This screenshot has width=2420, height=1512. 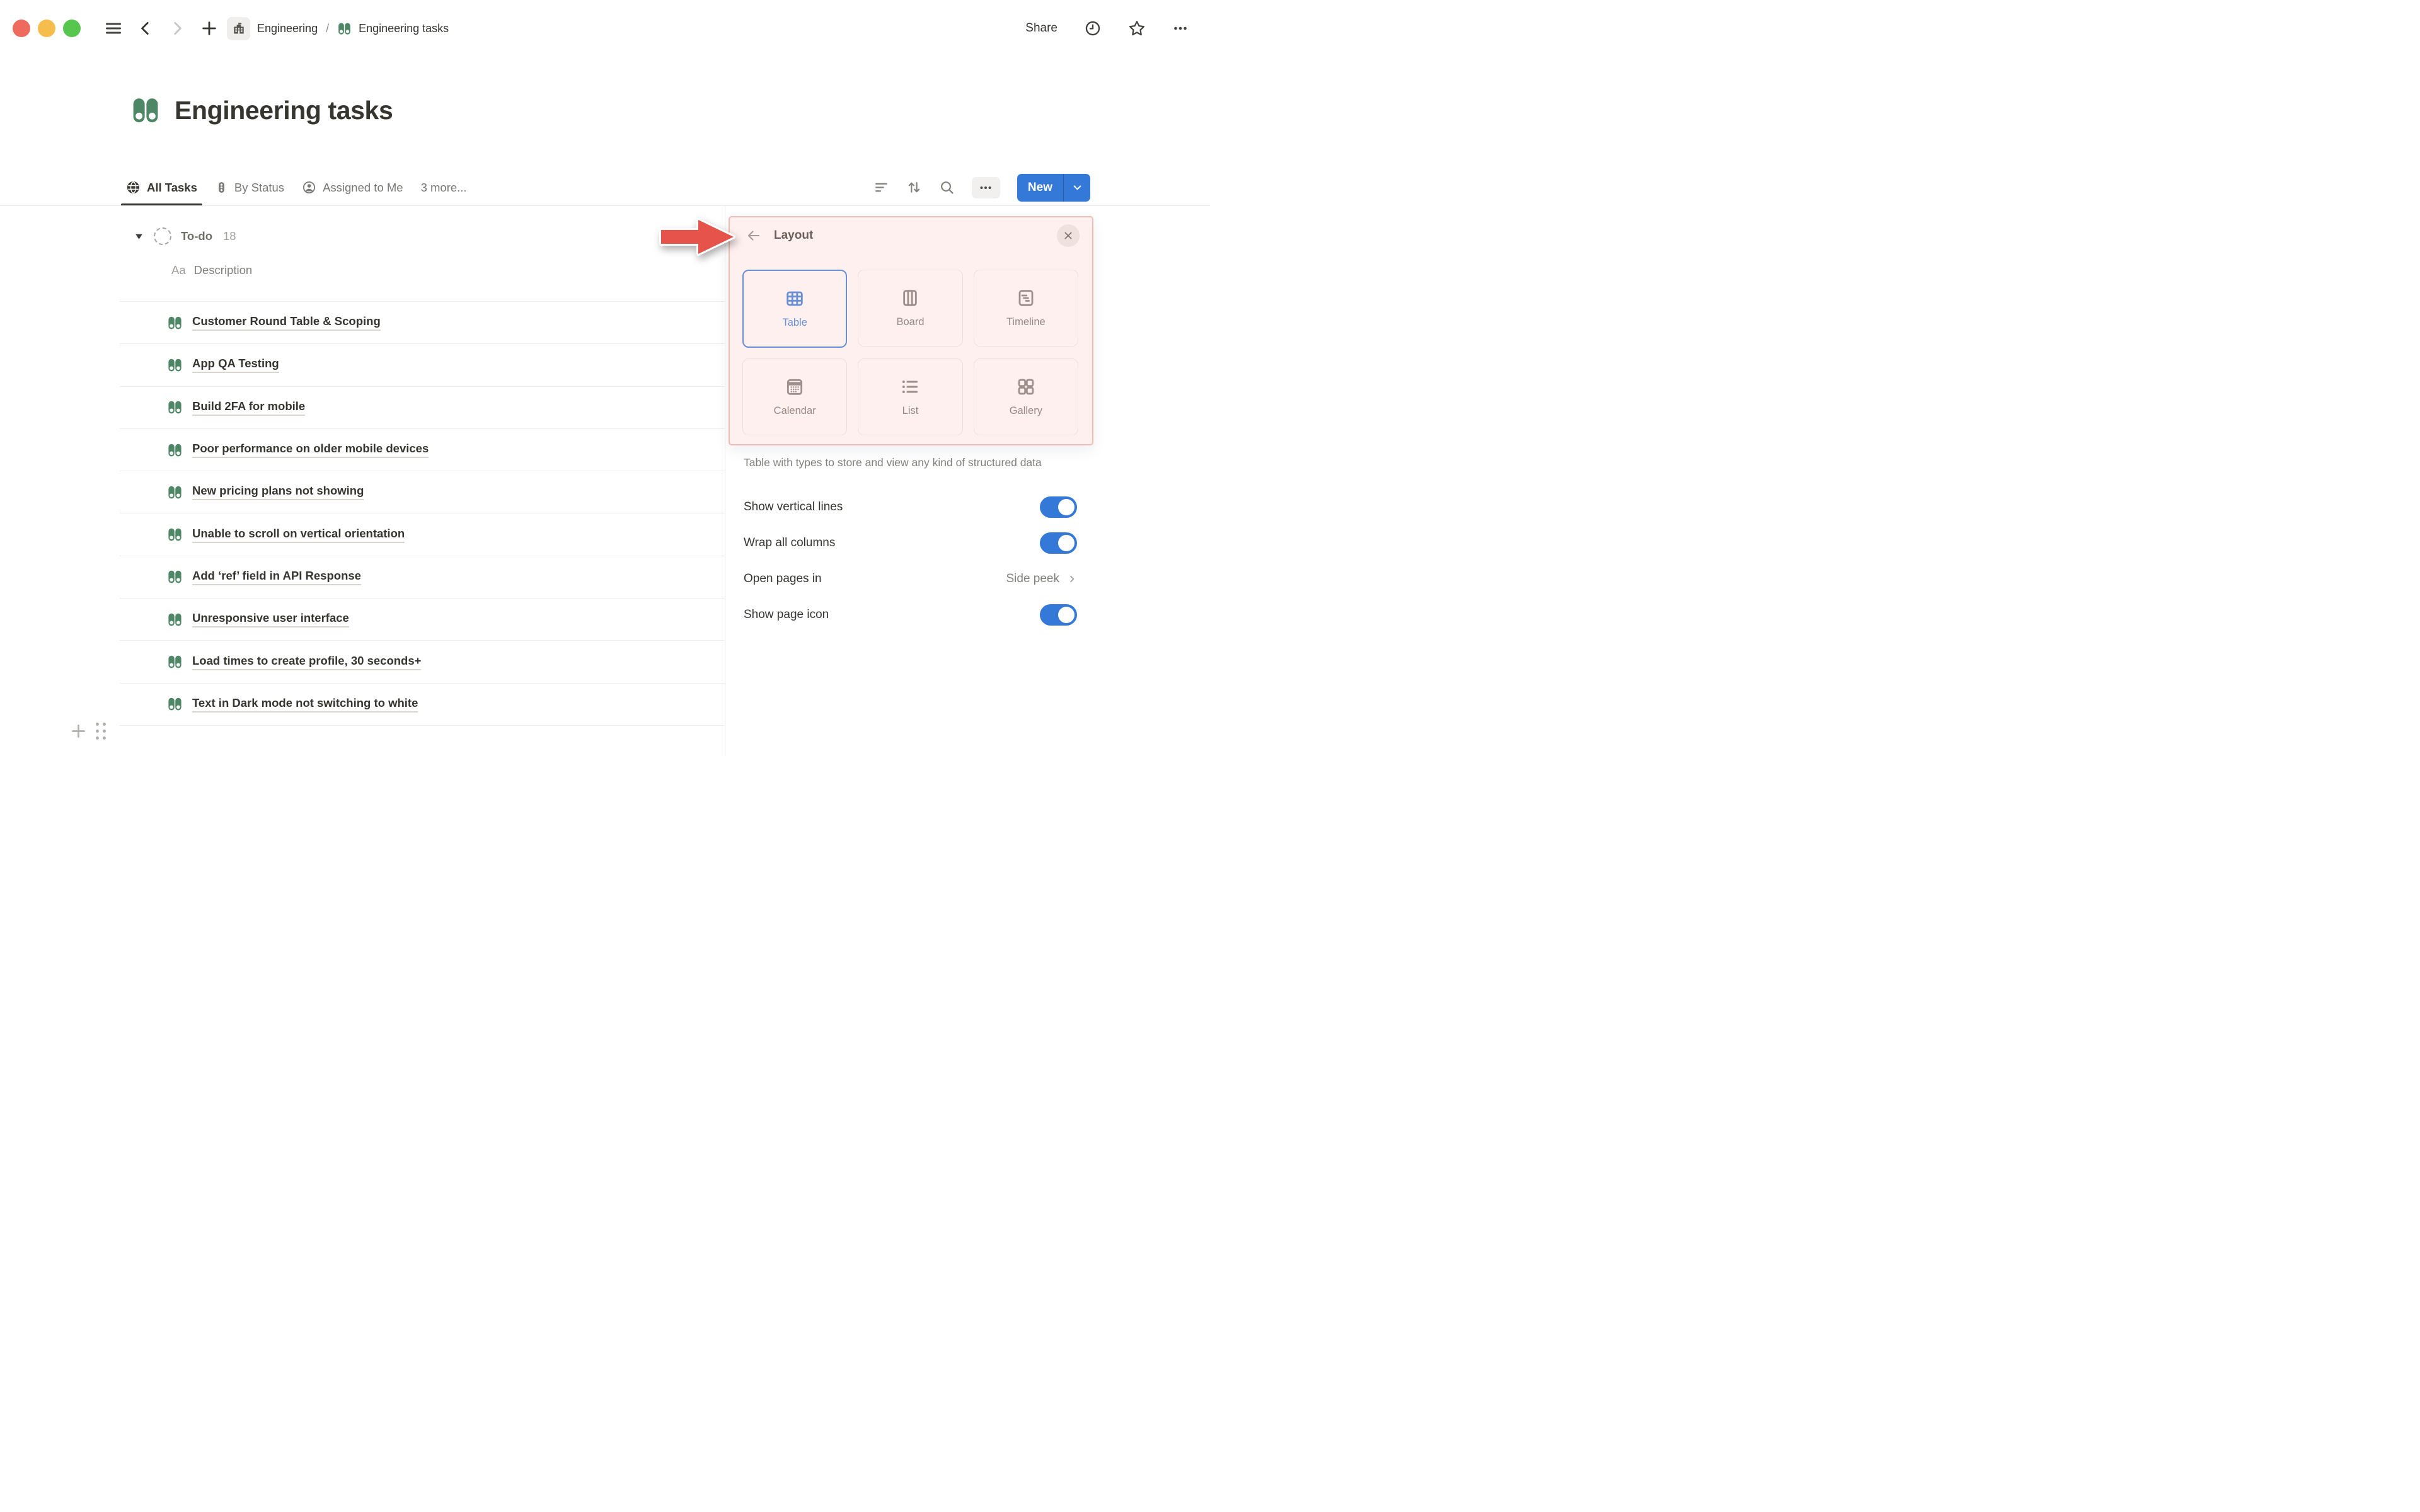 What do you see at coordinates (139, 236) in the screenshot?
I see `collapse-triangle-icon` at bounding box center [139, 236].